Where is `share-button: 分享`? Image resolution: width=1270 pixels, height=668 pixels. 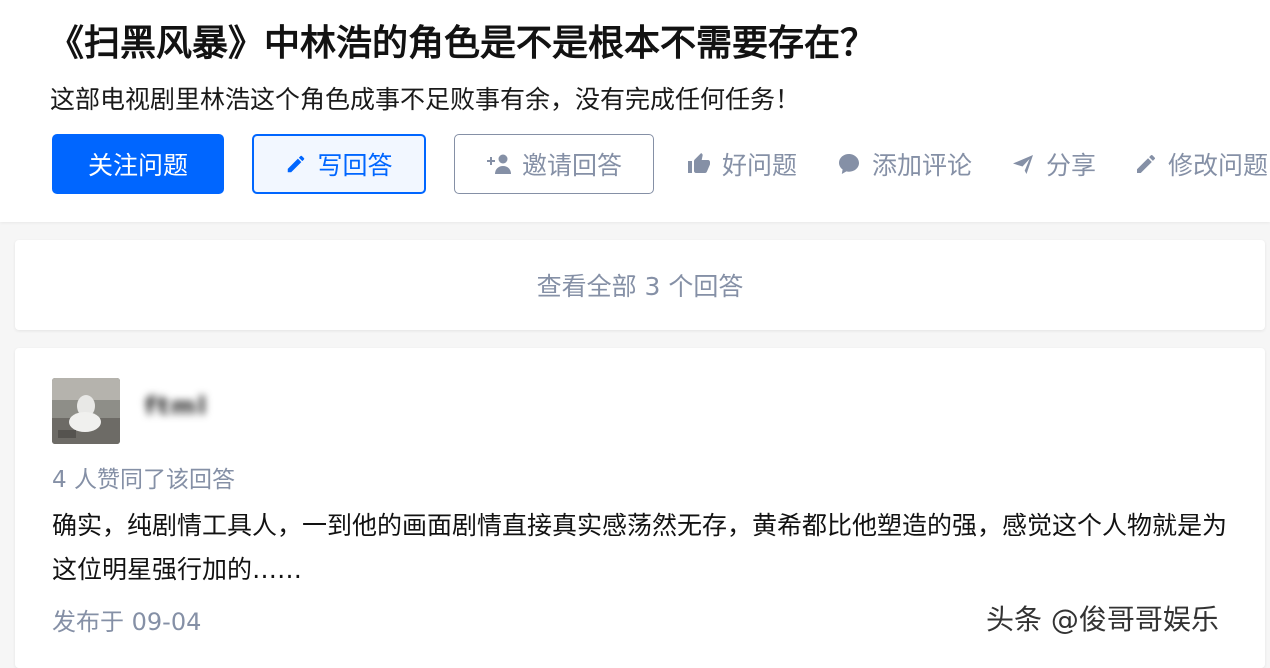 share-button: 分享 is located at coordinates (1053, 164).